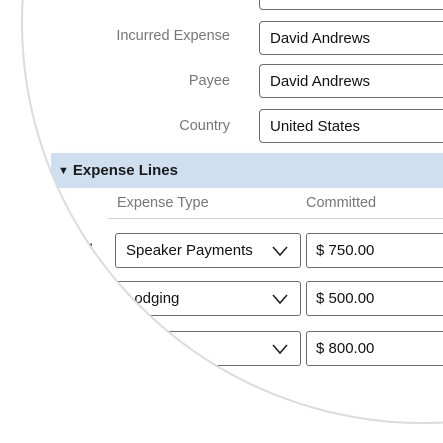 The width and height of the screenshot is (443, 443). I want to click on row-2-expense-type-value: Lodging, so click(153, 298).